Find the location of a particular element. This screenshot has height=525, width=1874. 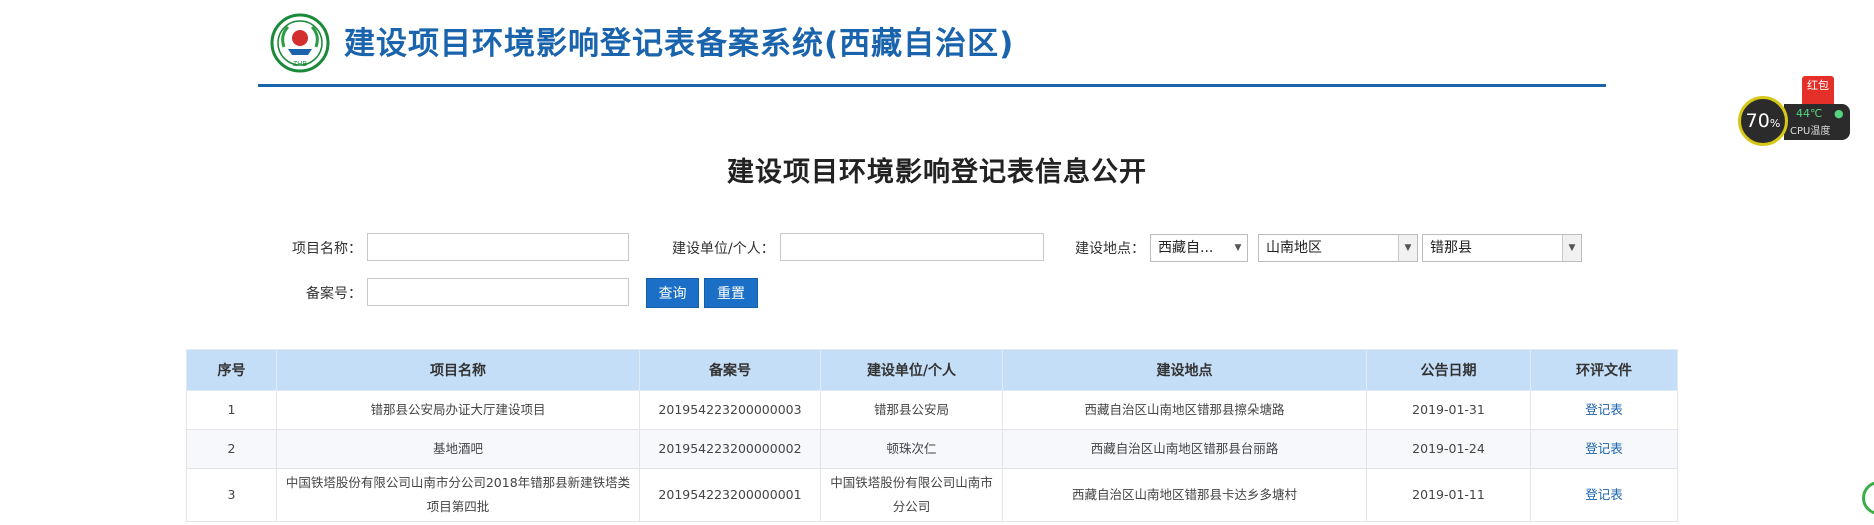

column-header: 环评文件 is located at coordinates (1604, 370).